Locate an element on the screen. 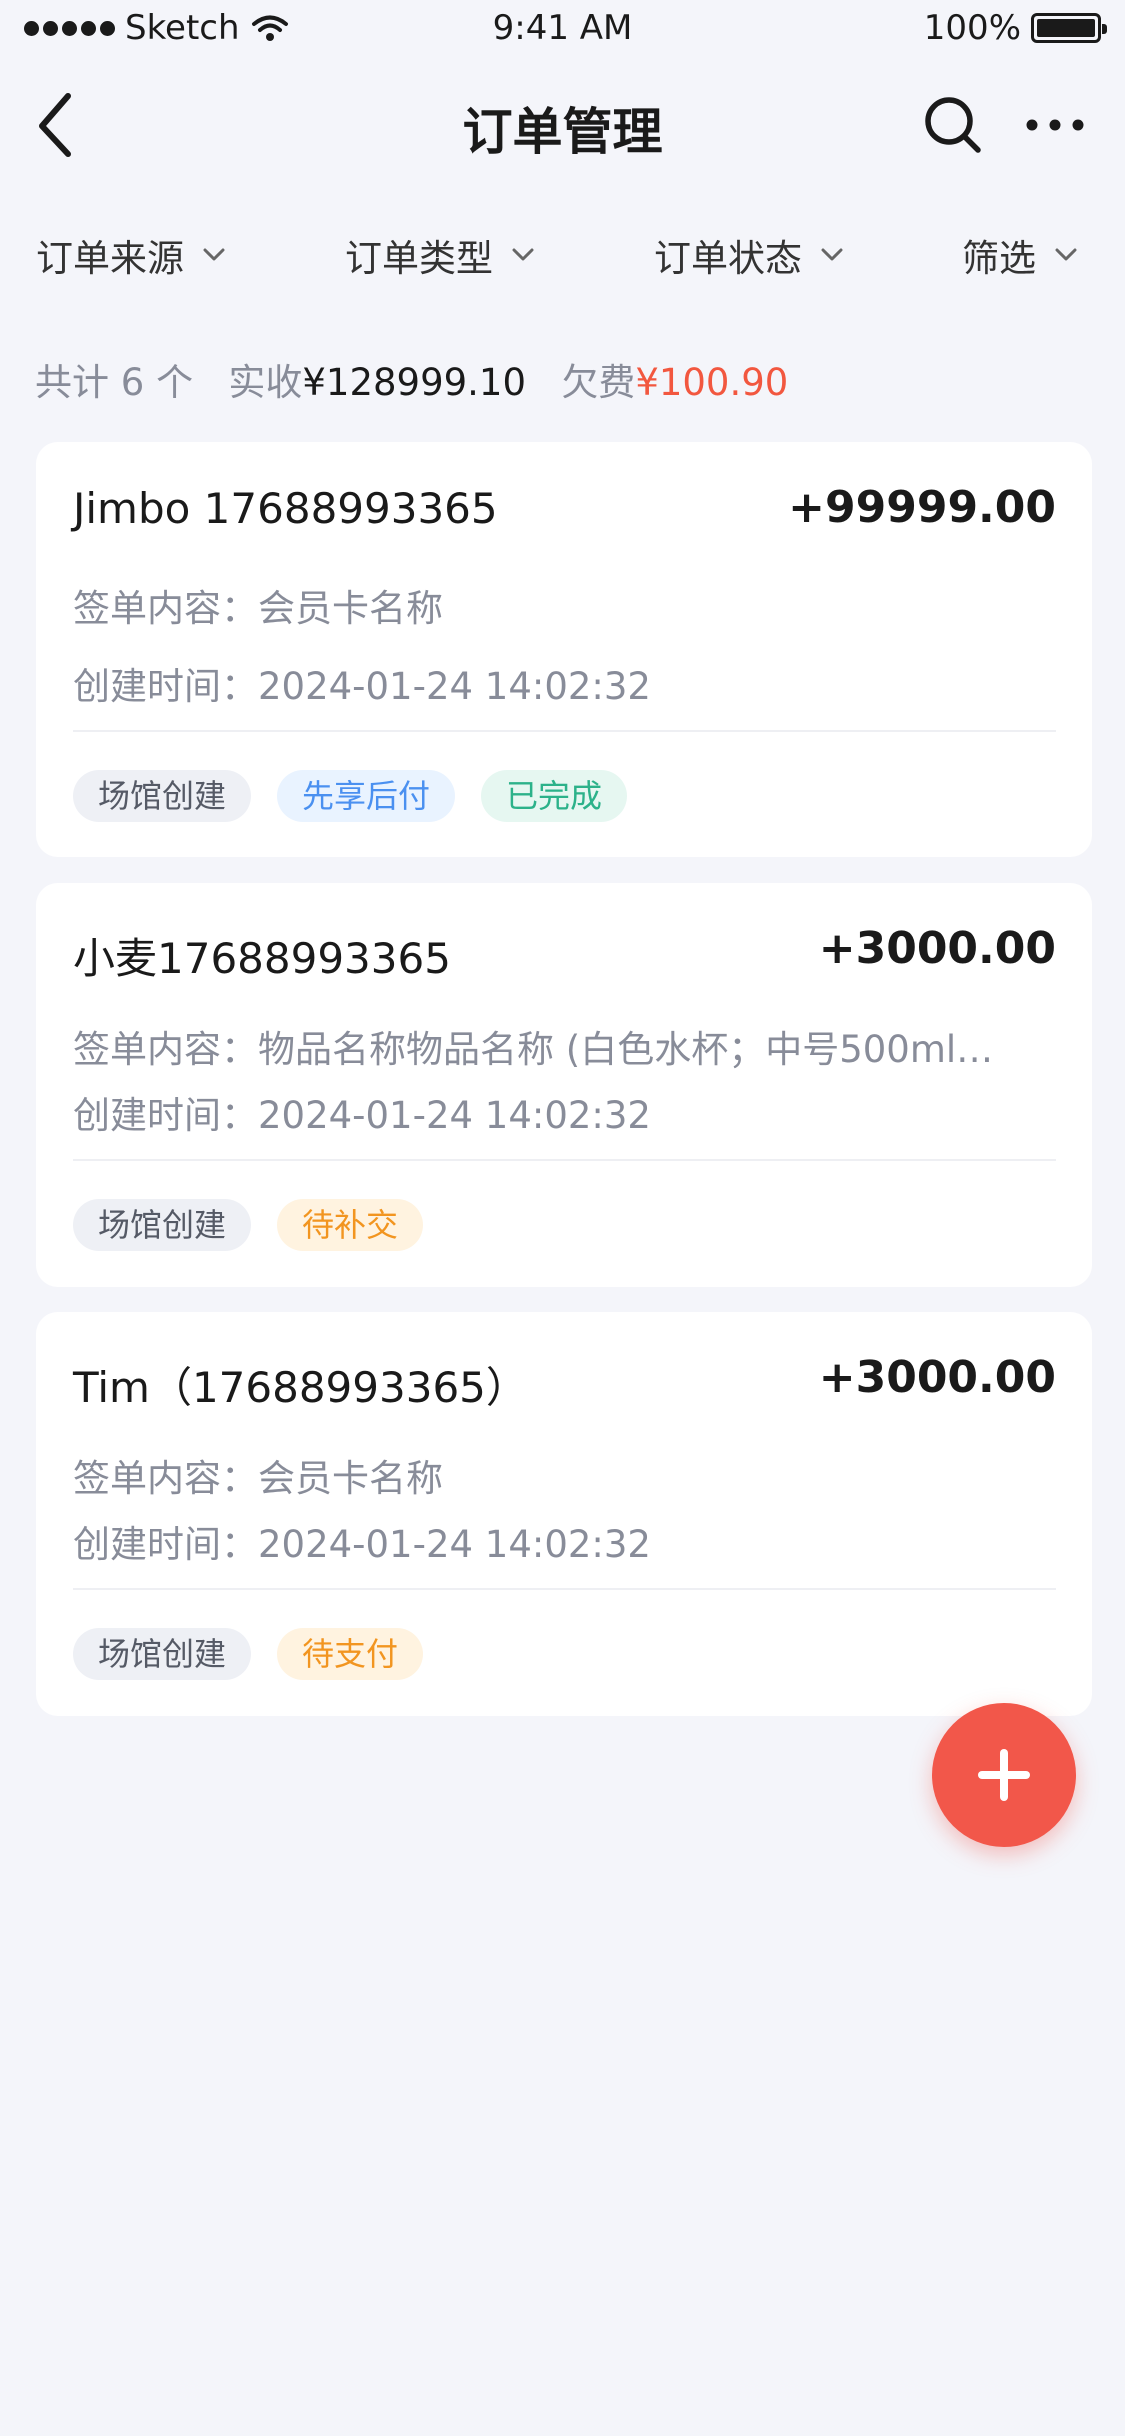  filter-more: 筛选 is located at coordinates (1020, 255).